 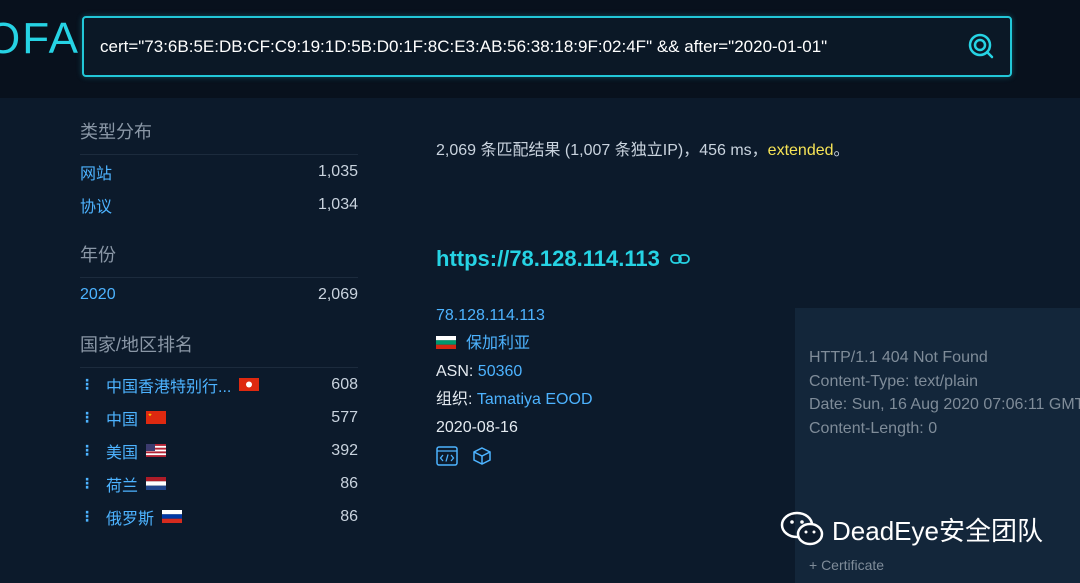 I want to click on country-label: 美国, so click(x=122, y=453).